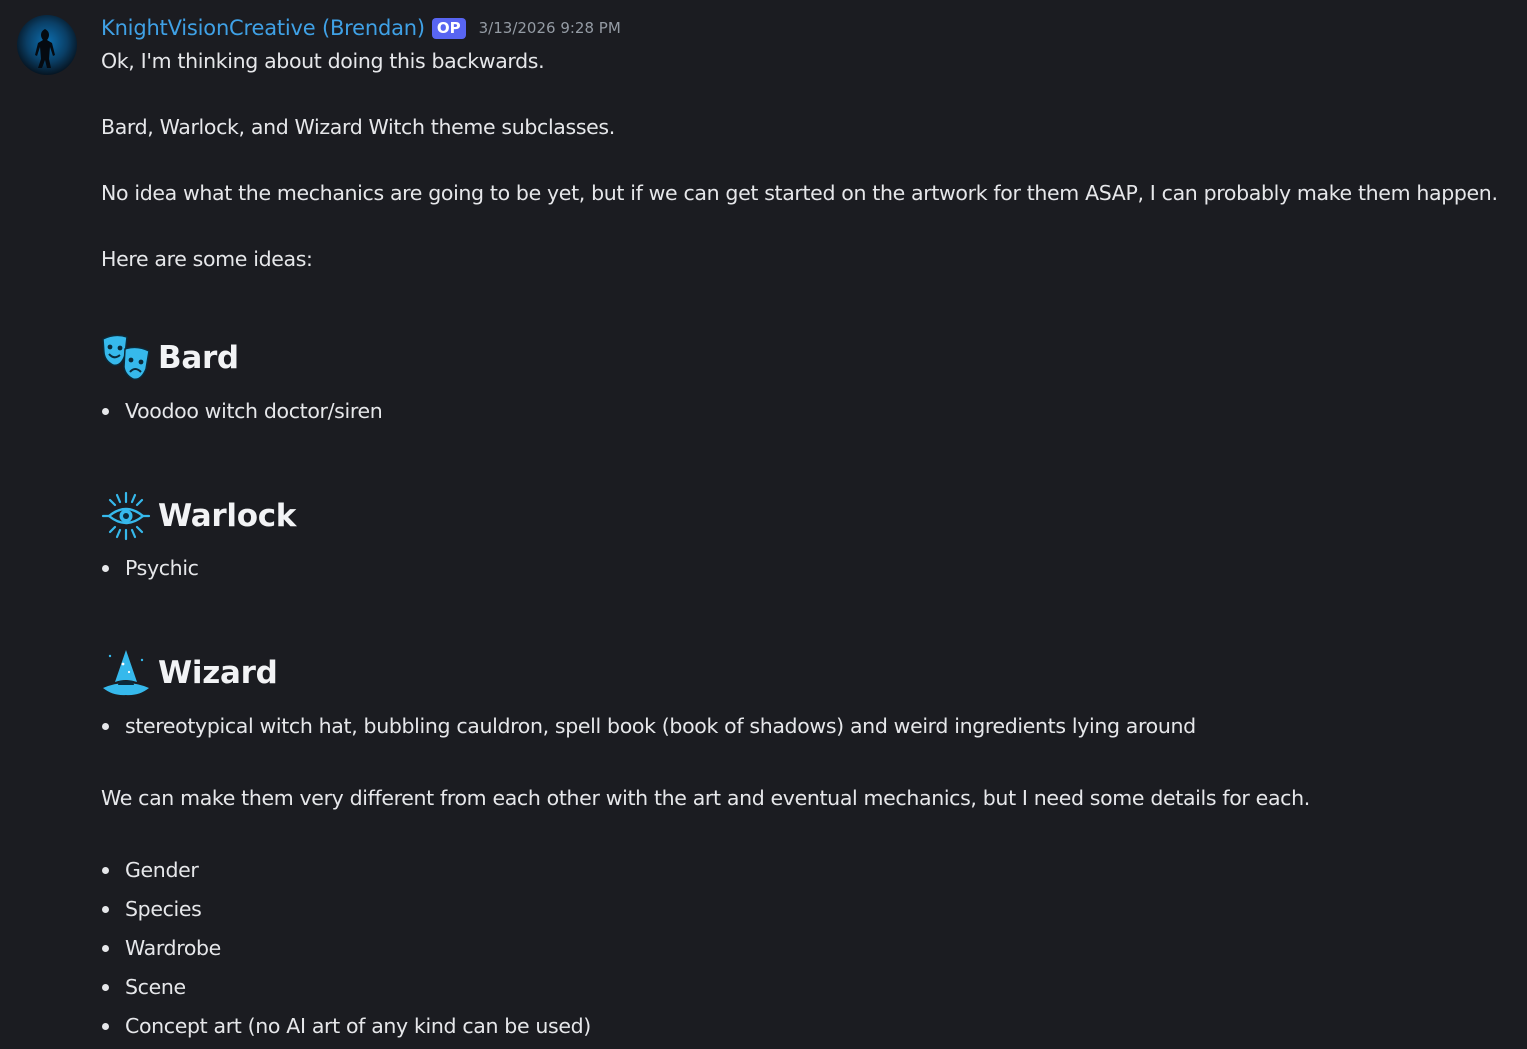  Describe the element at coordinates (162, 870) in the screenshot. I see `list-item-text: Gender` at that location.